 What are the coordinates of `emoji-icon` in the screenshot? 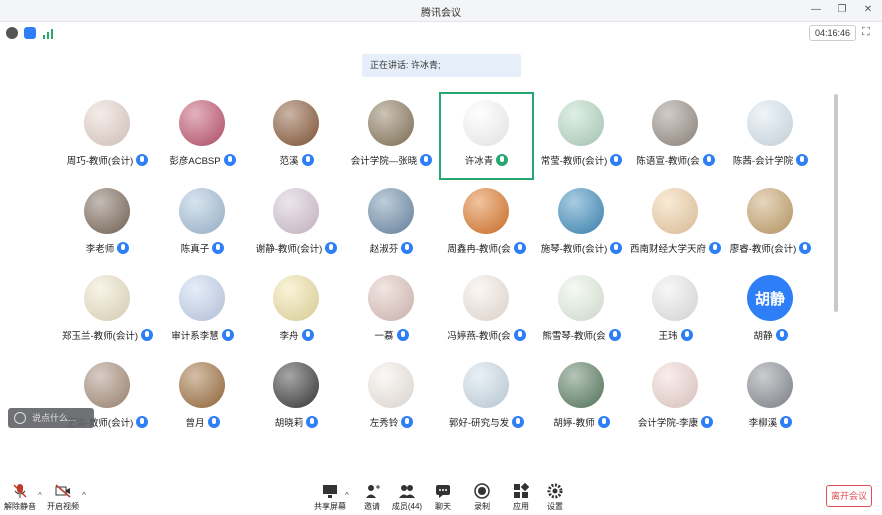 It's located at (20, 418).